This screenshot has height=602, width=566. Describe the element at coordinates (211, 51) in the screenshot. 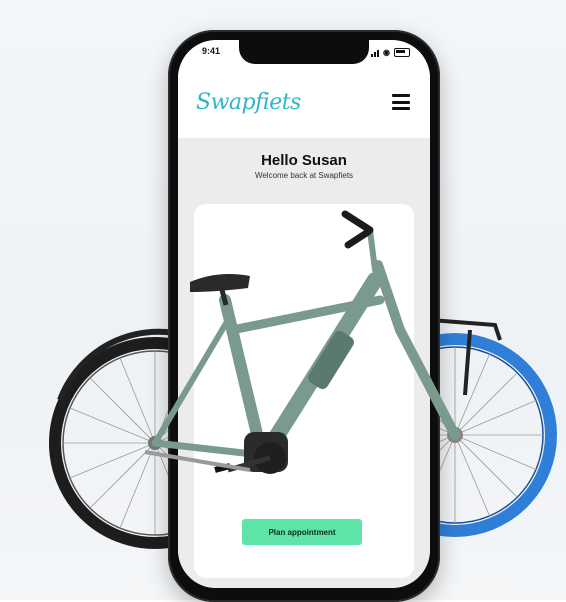

I see `status-time: 9:41` at that location.